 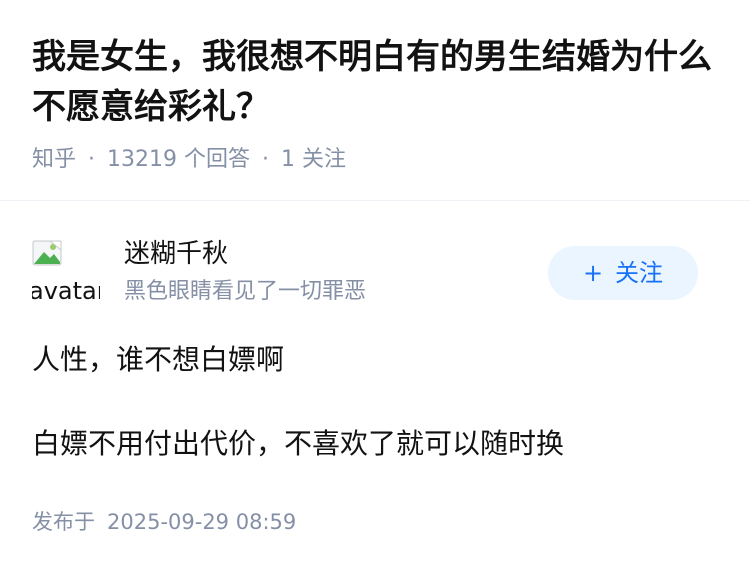 I want to click on answer-count: 13219, so click(x=142, y=159).